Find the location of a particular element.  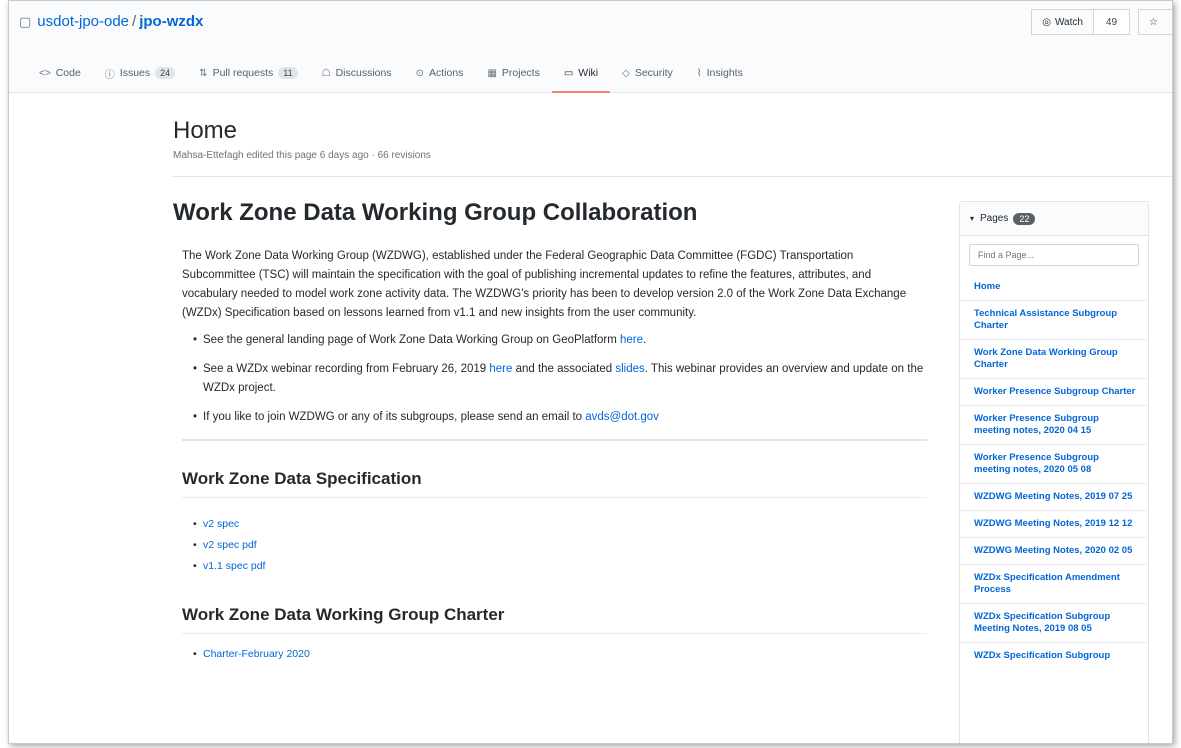

actions-icon: ⊙ is located at coordinates (419, 73).